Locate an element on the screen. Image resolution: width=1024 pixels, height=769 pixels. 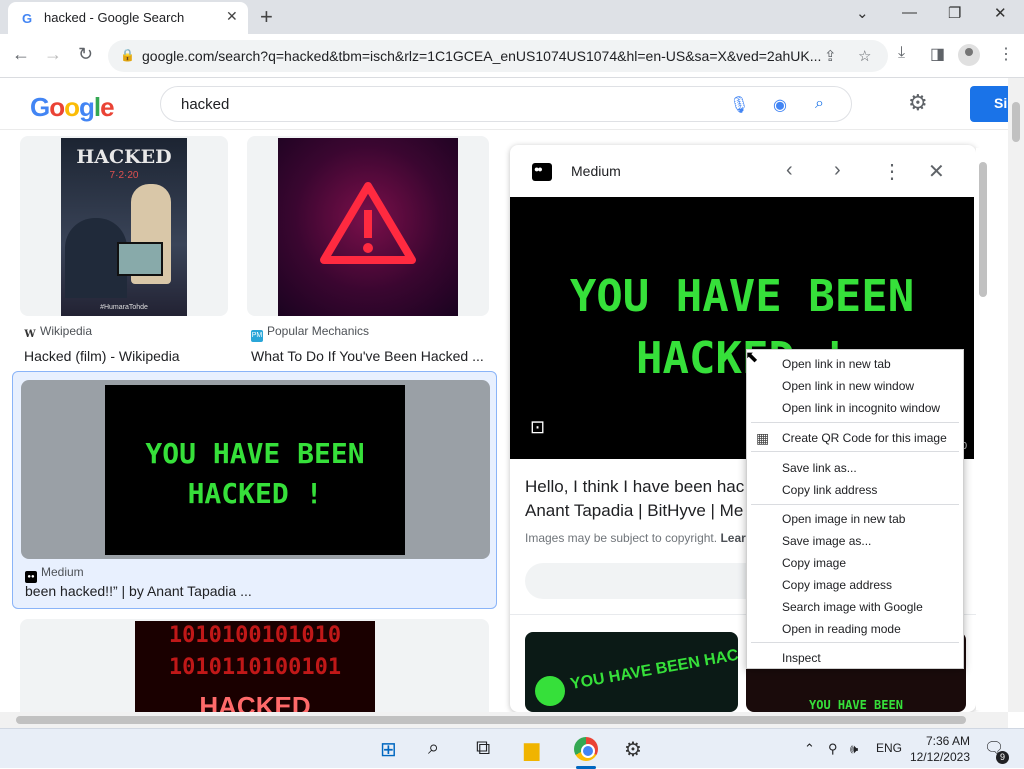
warning-triangle-image is located at coordinates (368, 227).